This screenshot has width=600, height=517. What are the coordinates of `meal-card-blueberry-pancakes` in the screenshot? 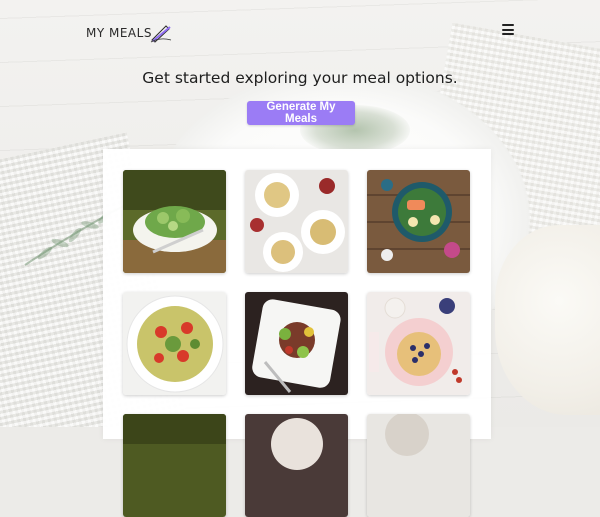 It's located at (418, 343).